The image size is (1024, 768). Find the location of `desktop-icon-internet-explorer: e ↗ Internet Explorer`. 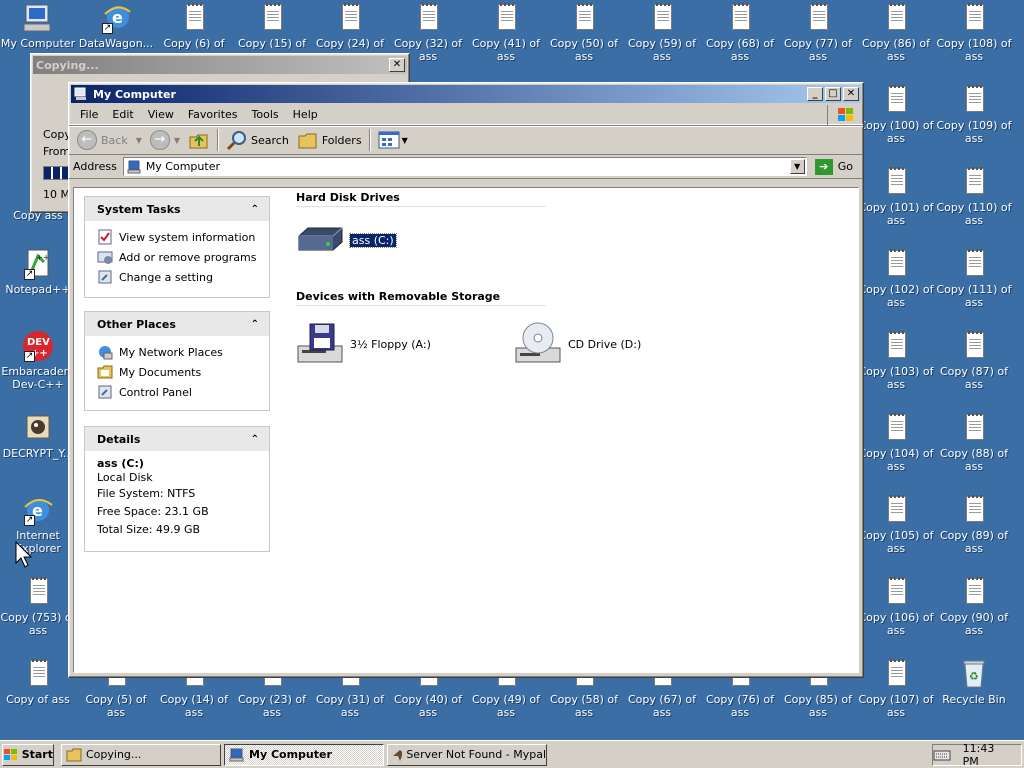

desktop-icon-internet-explorer: e ↗ Internet Explorer is located at coordinates (38, 524).